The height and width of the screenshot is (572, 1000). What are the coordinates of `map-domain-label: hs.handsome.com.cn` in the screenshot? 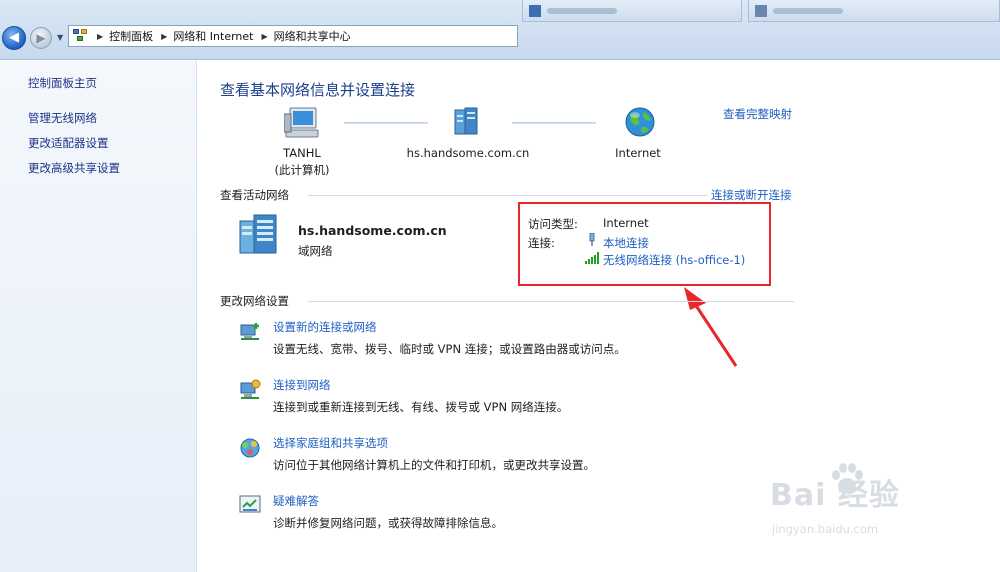 It's located at (468, 153).